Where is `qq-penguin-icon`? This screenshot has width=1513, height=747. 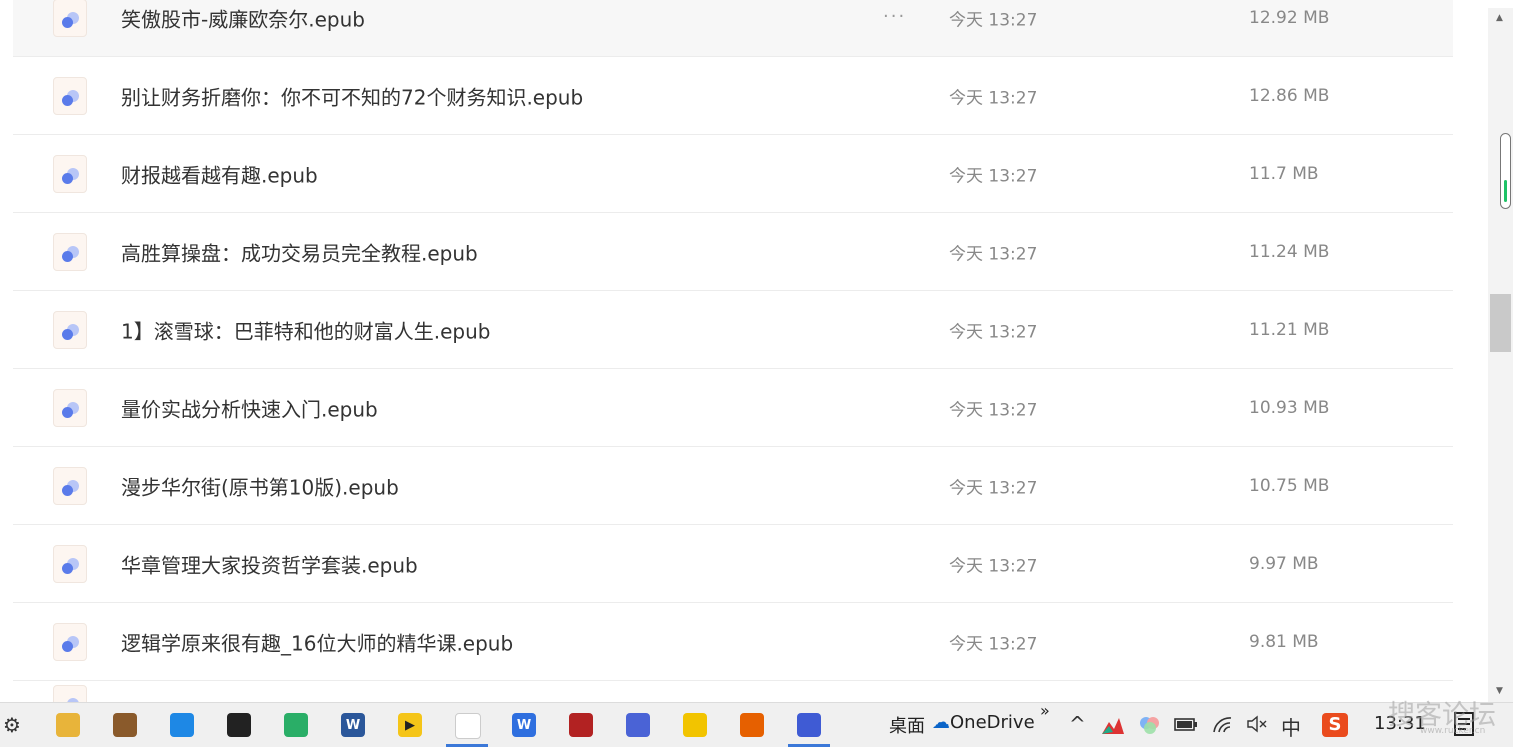
qq-penguin-icon is located at coordinates (239, 725).